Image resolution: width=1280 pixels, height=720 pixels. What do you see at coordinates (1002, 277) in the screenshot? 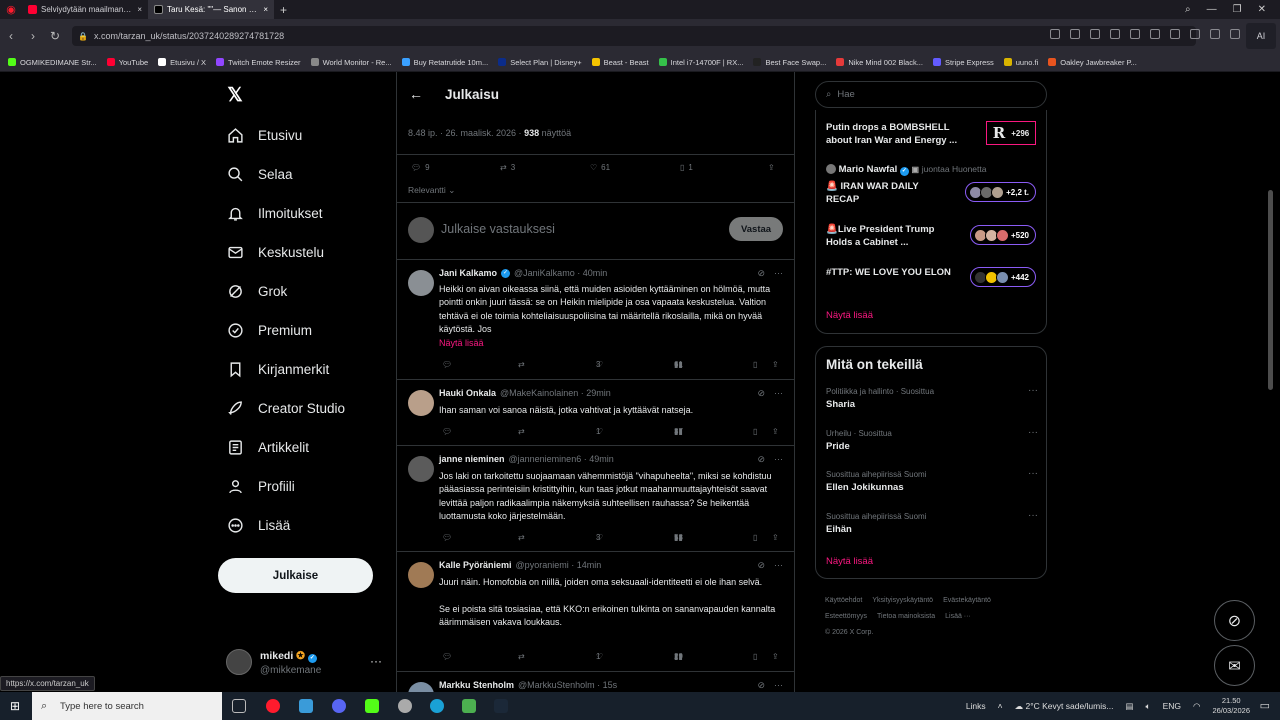
I see `live-pill: +442` at bounding box center [1002, 277].